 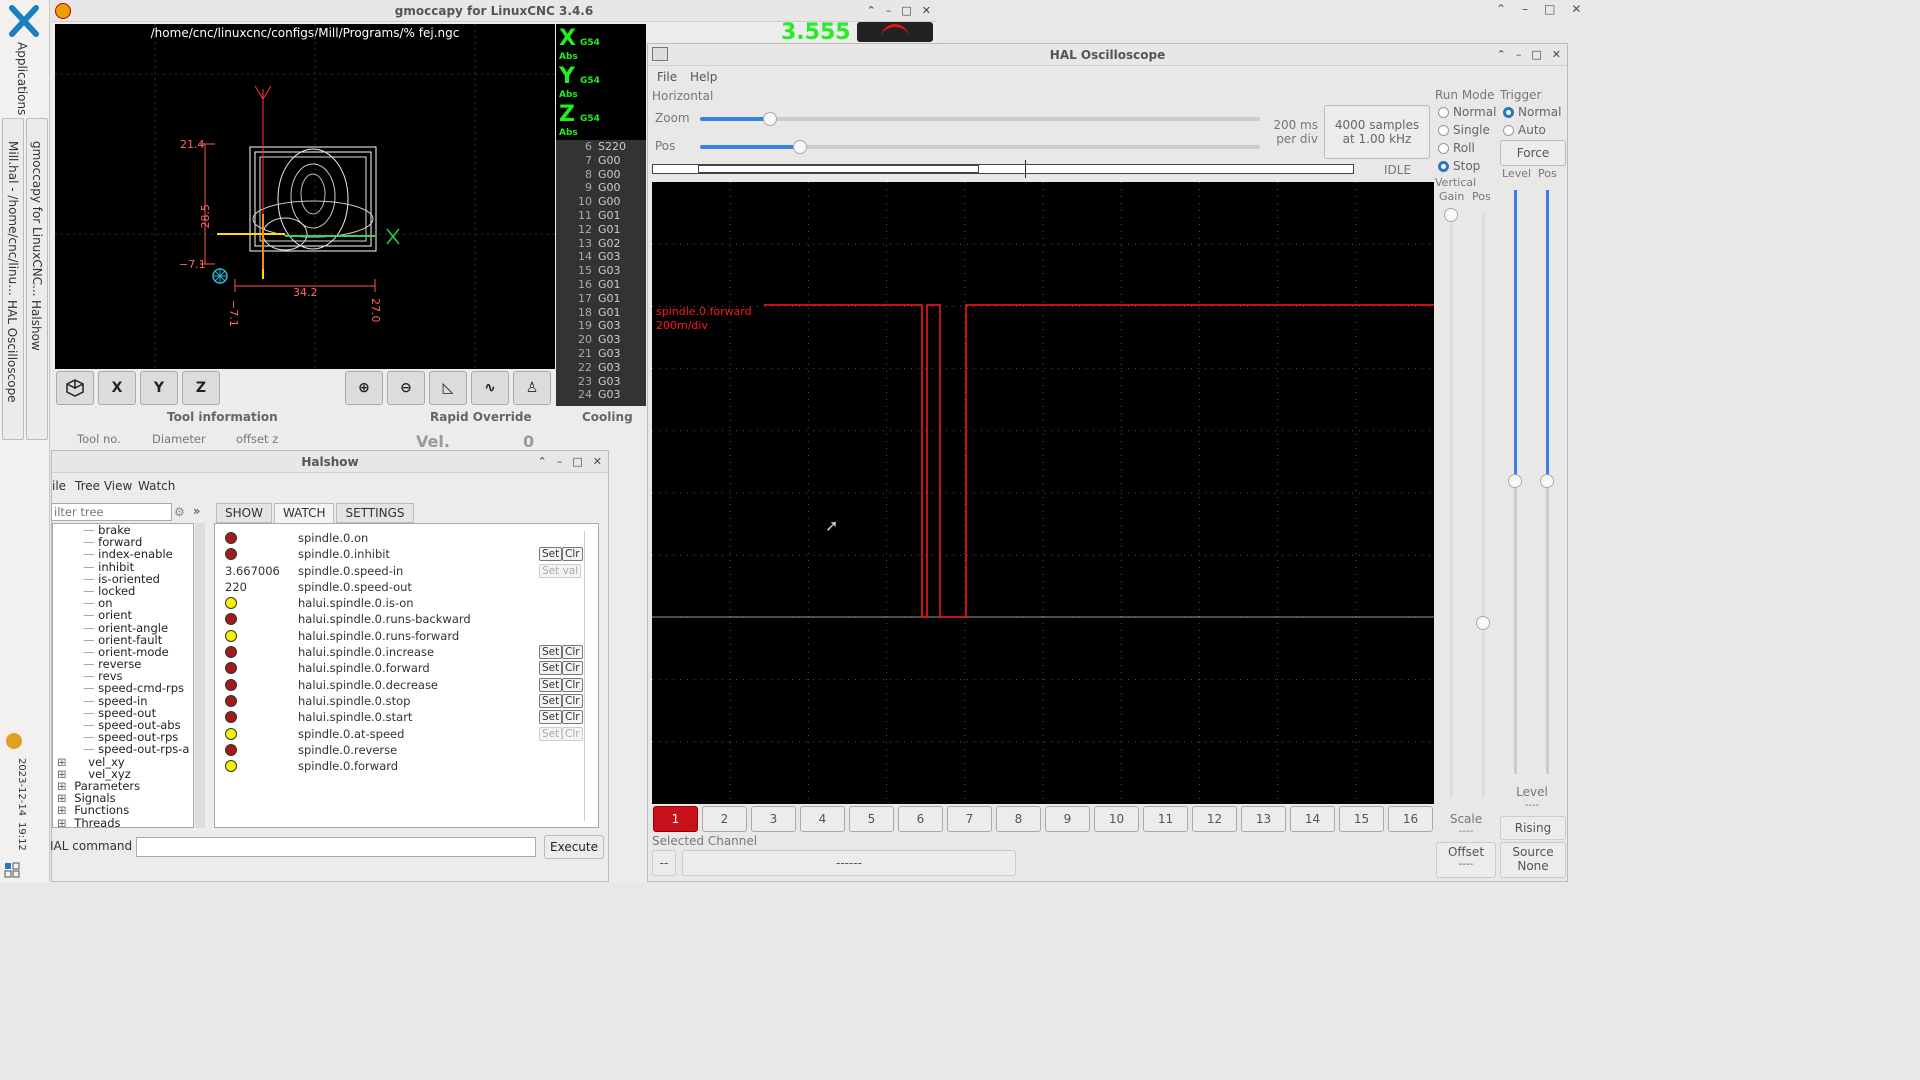 What do you see at coordinates (103, 486) in the screenshot?
I see `menu-tree-view: Tree View` at bounding box center [103, 486].